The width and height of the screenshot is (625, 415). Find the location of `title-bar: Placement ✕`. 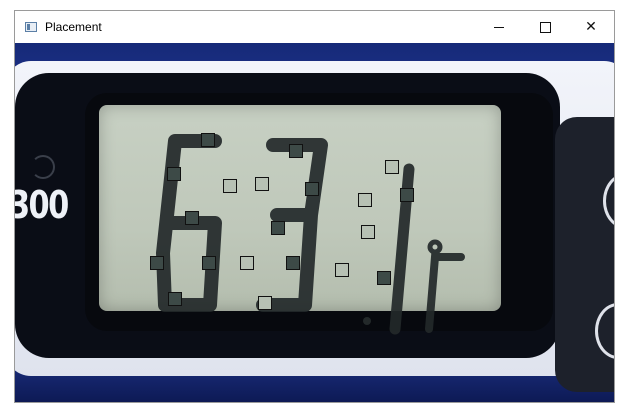

title-bar: Placement ✕ is located at coordinates (314, 27).